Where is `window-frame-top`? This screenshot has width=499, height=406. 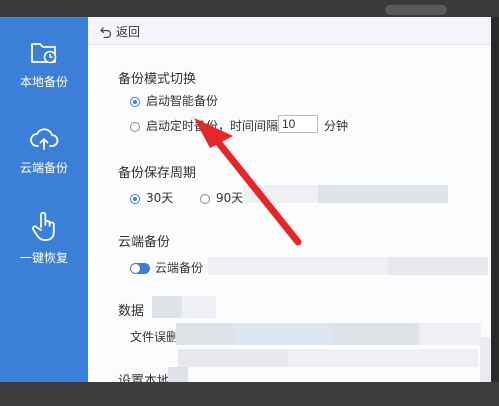
window-frame-top is located at coordinates (249, 8).